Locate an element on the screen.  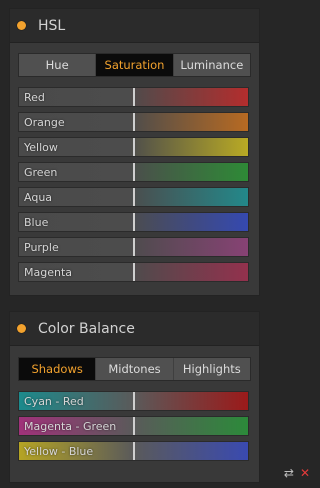
tab-shadows: Shadows is located at coordinates (58, 369).